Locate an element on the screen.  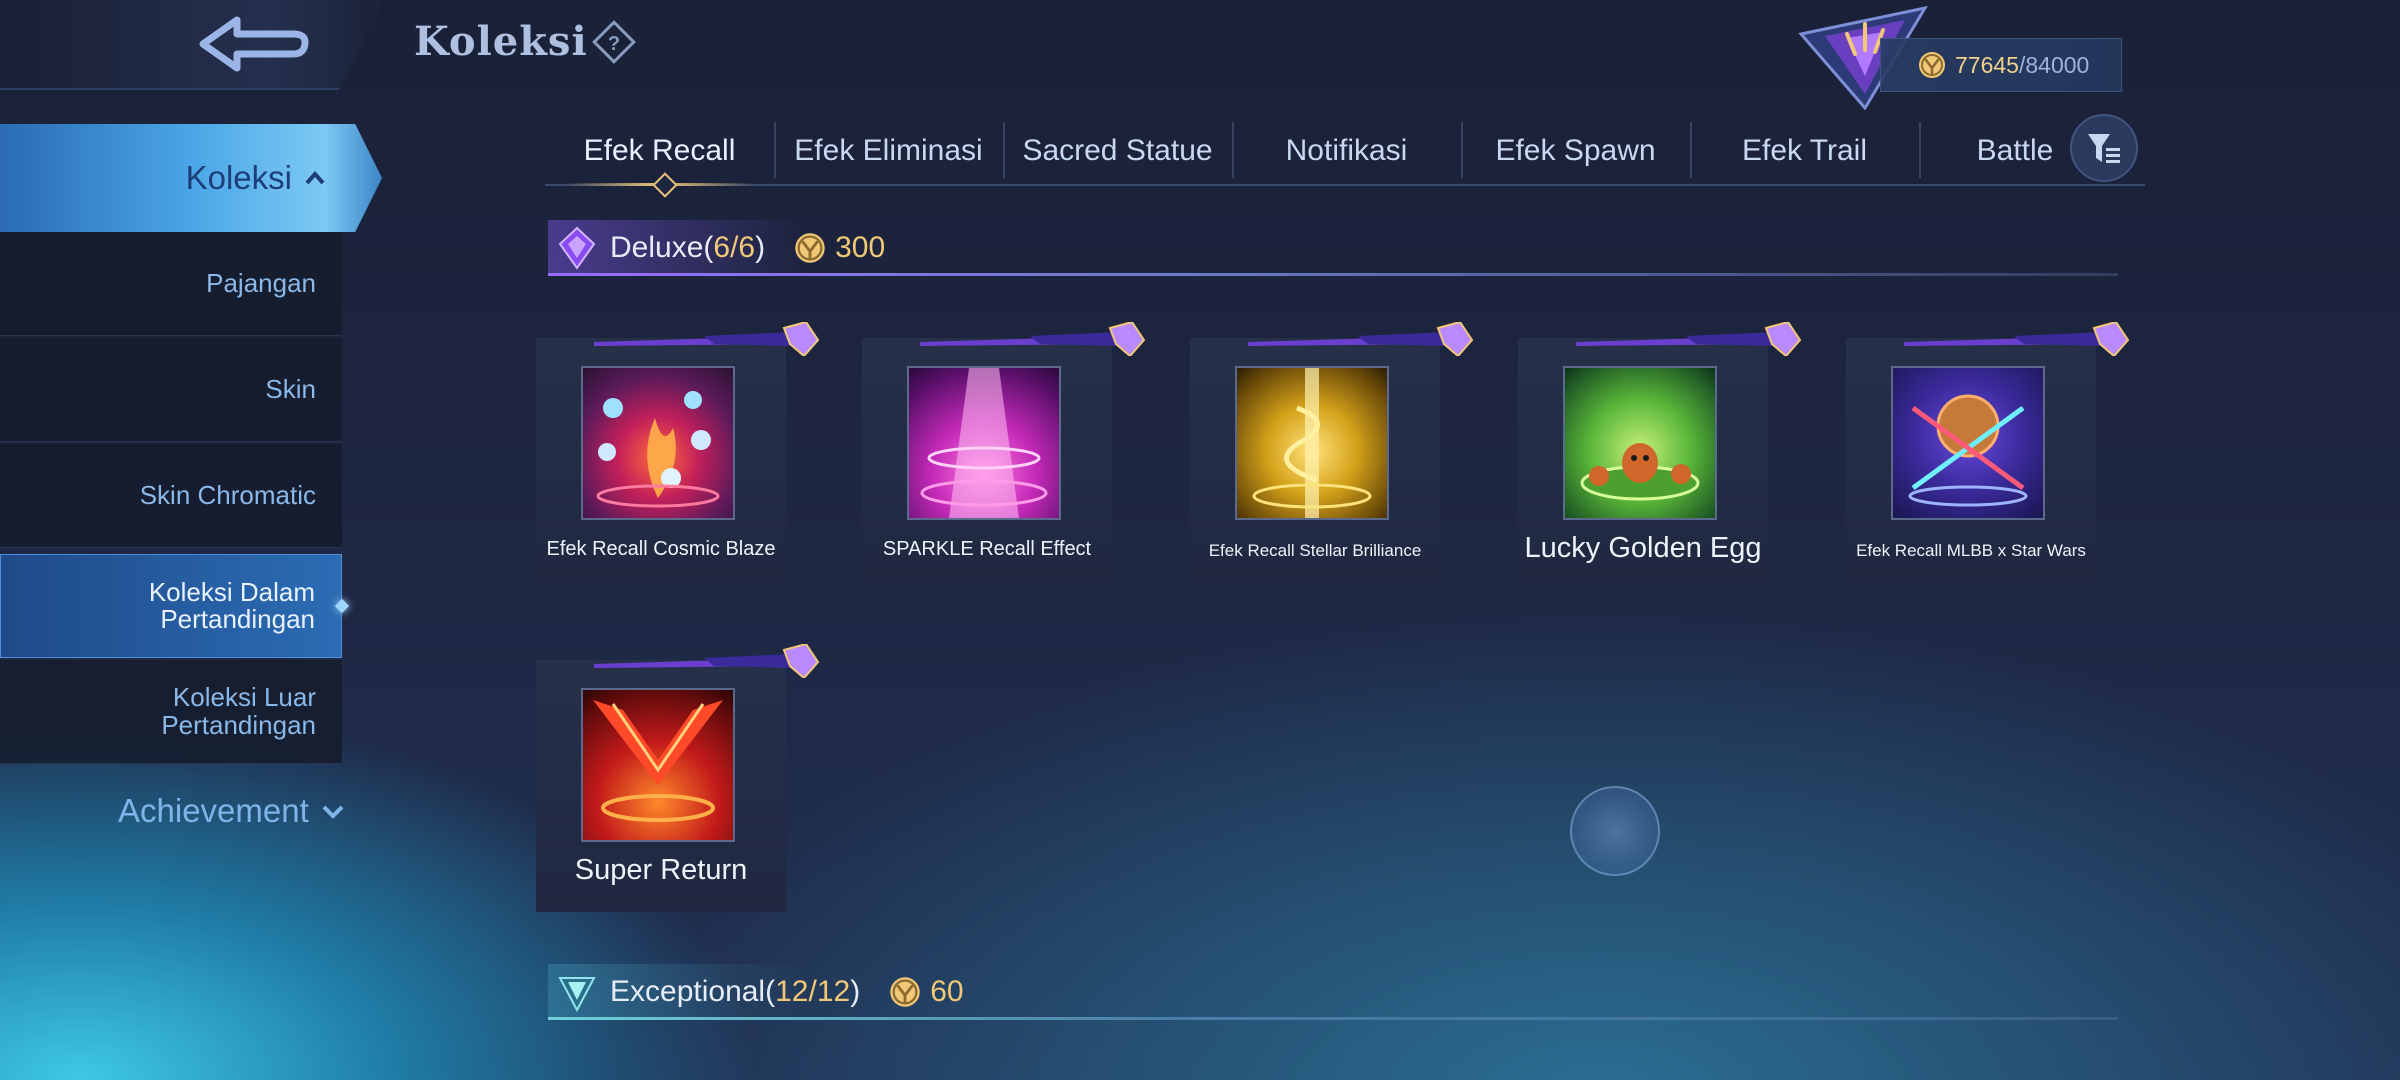
item-name: Super Return is located at coordinates (661, 870).